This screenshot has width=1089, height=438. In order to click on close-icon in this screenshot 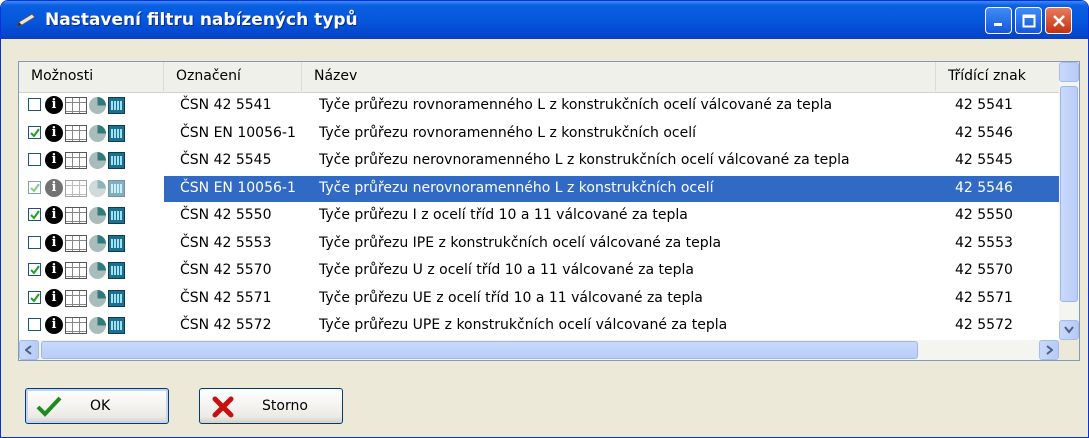, I will do `click(1058, 20)`.